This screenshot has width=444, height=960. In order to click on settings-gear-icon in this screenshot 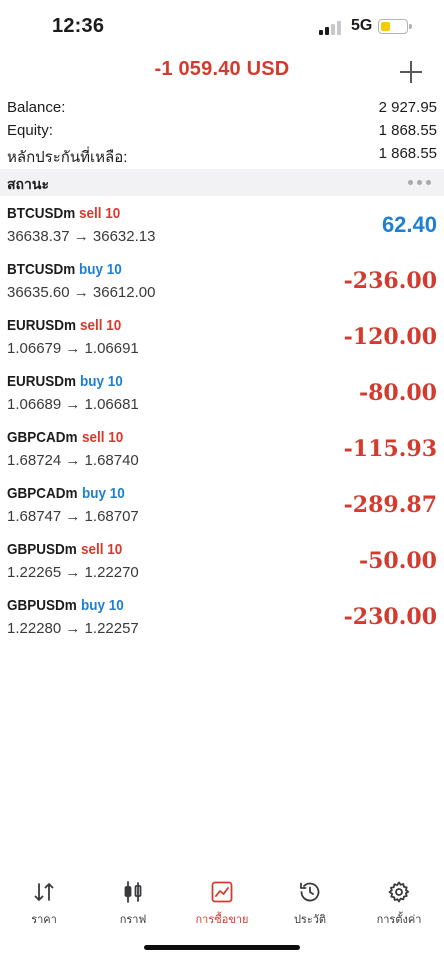, I will do `click(399, 892)`.